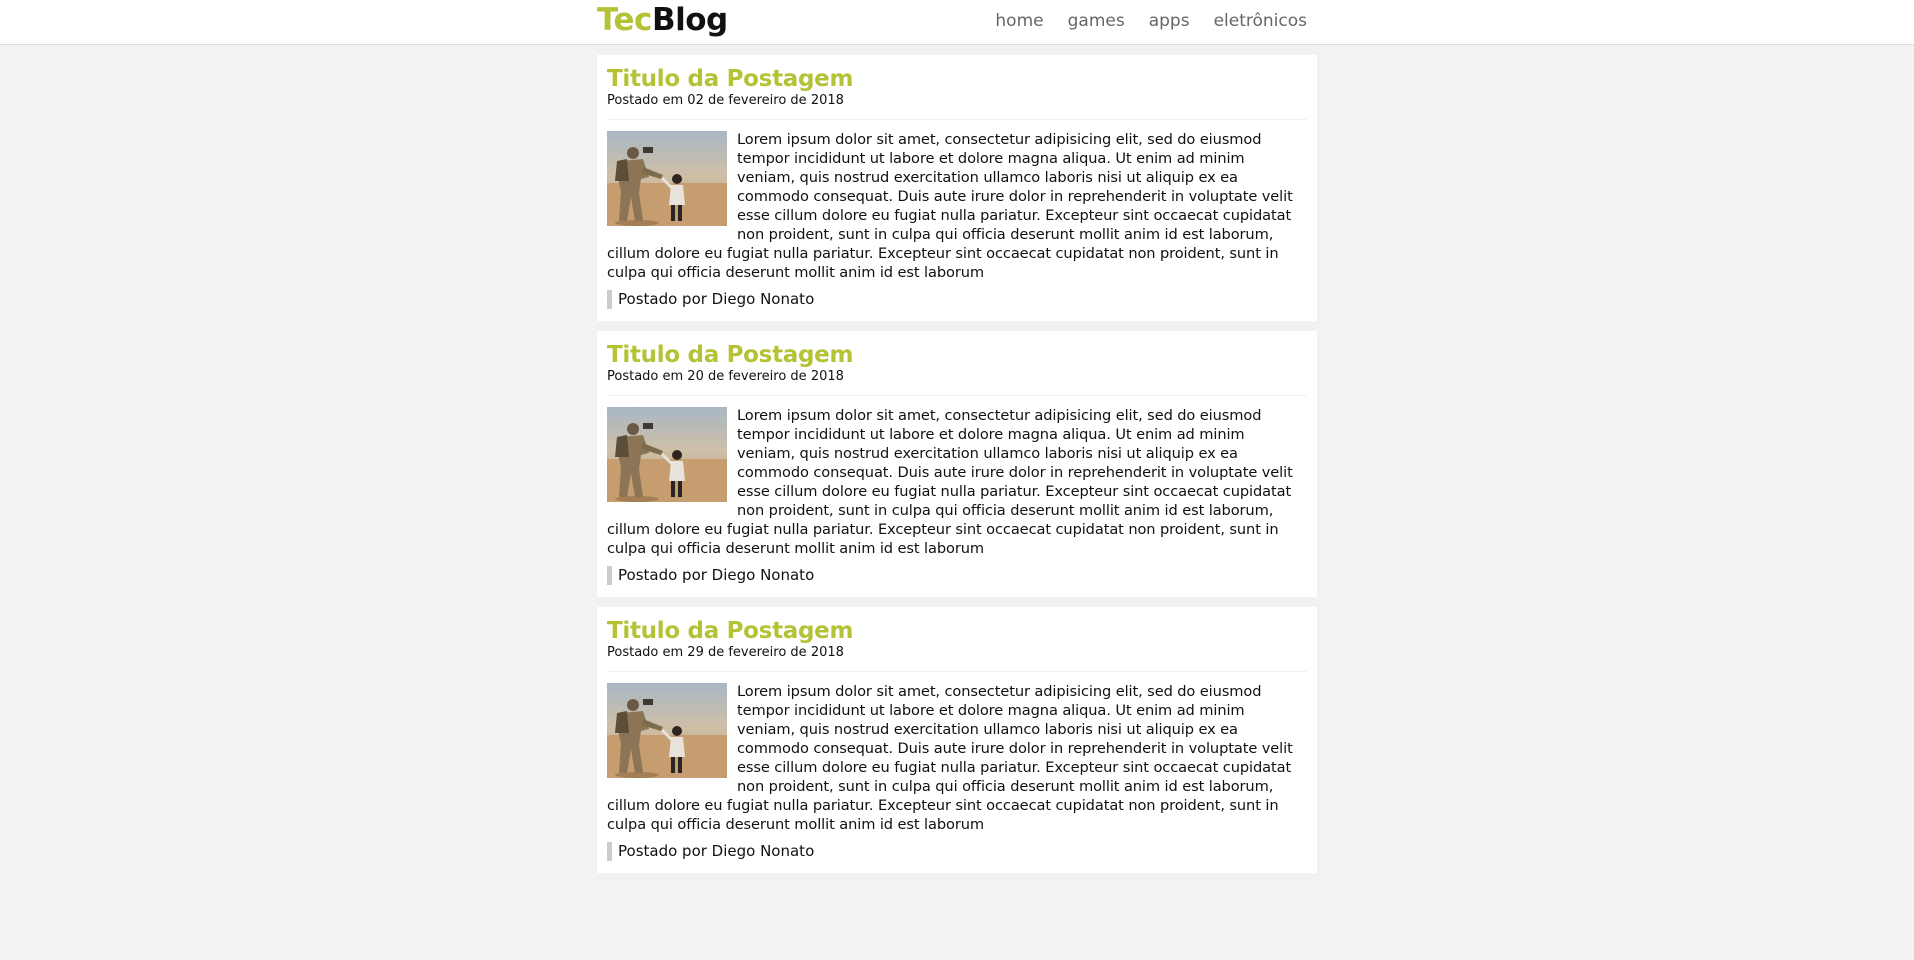 Image resolution: width=1914 pixels, height=960 pixels. Describe the element at coordinates (1019, 21) in the screenshot. I see `nav-home: home` at that location.